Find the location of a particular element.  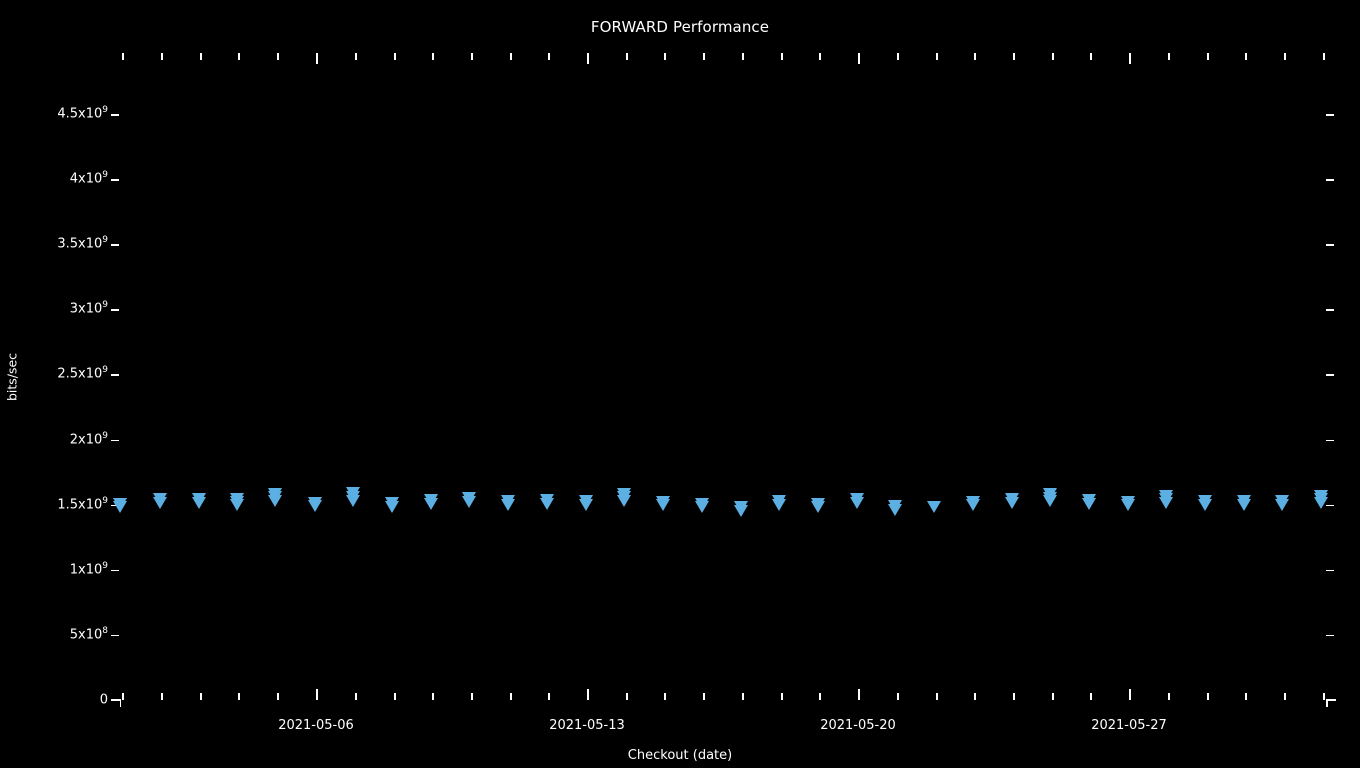

x-tick-label: 2021-05-13 is located at coordinates (587, 725).